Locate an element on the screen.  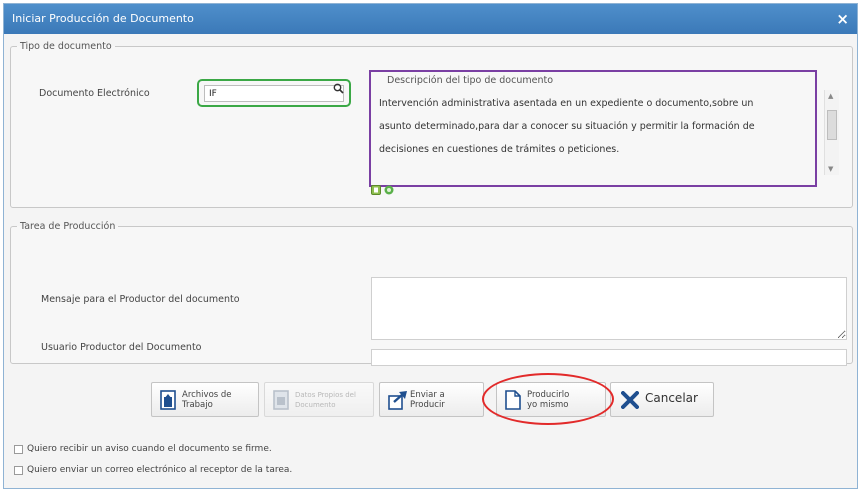
dialog-titlebar: Iniciar Producción de Documento × is located at coordinates (430, 19).